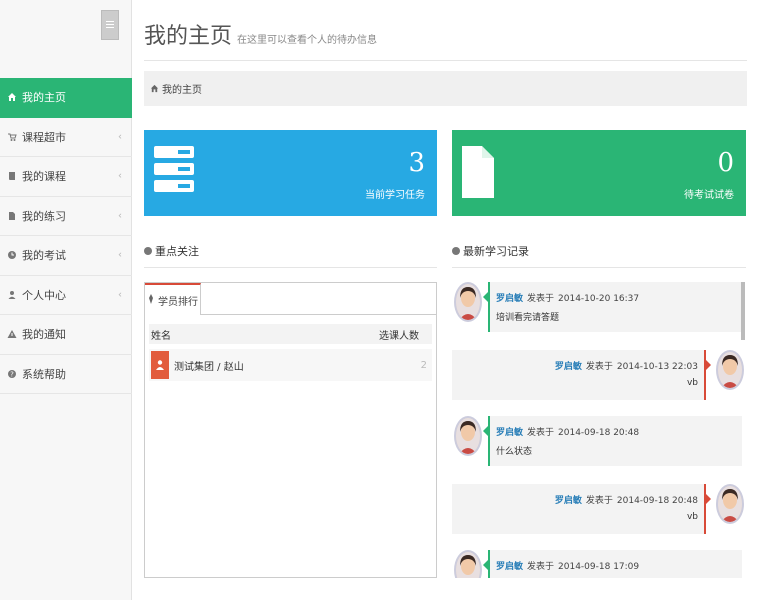  I want to click on scrollbar, so click(743, 311).